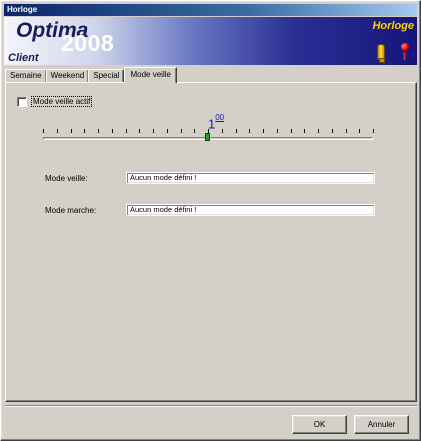 This screenshot has width=421, height=441. Describe the element at coordinates (66, 178) in the screenshot. I see `sleep-mode-label: Mode veille:` at that location.